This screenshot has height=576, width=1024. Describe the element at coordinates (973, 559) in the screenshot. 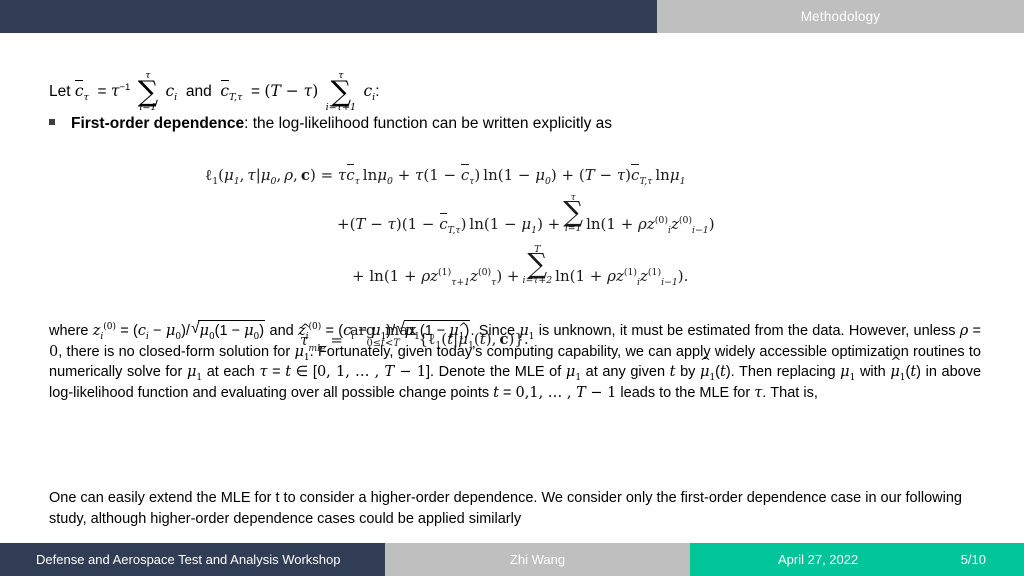

I see `footer-page-number: 5/10` at that location.